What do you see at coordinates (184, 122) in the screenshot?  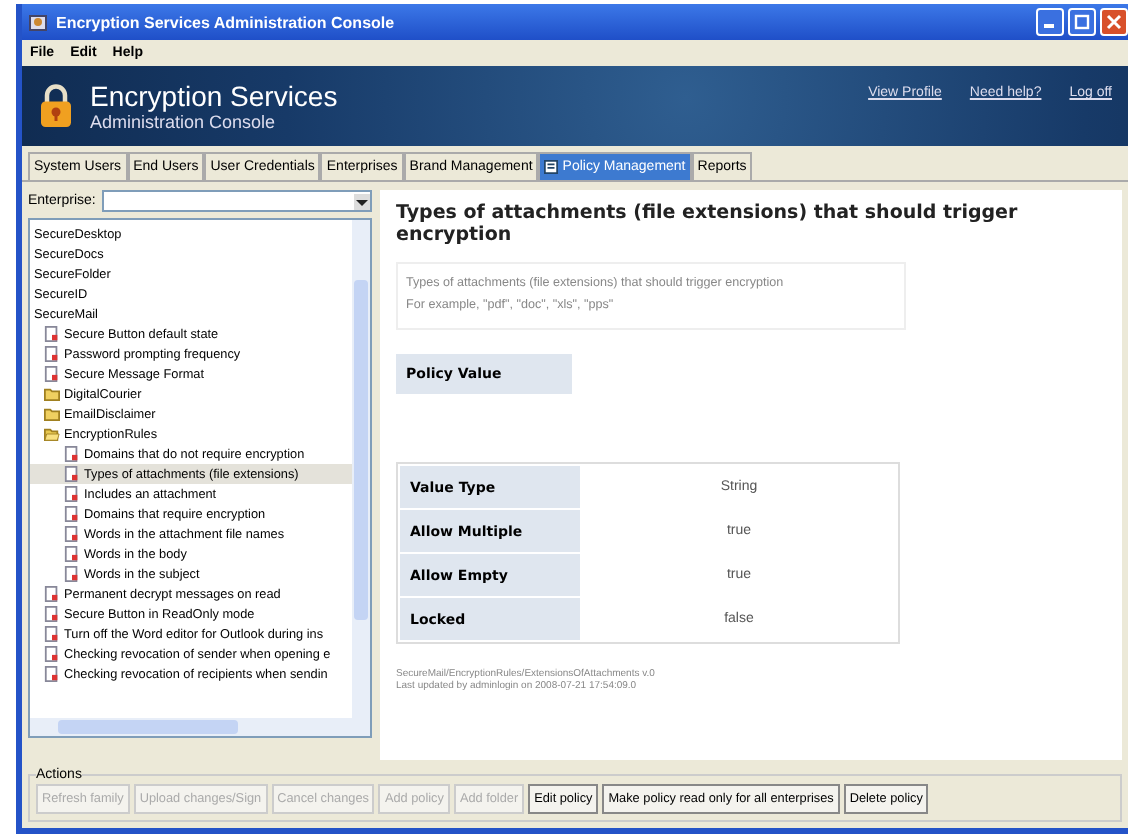 I see `app-subtitle: Administration Console` at bounding box center [184, 122].